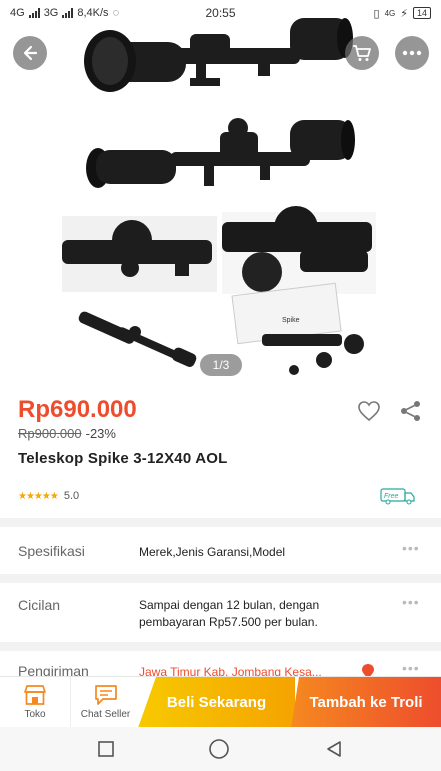 This screenshot has width=441, height=771. What do you see at coordinates (38, 496) in the screenshot?
I see `star-rating-icon: ★★★★★` at bounding box center [38, 496].